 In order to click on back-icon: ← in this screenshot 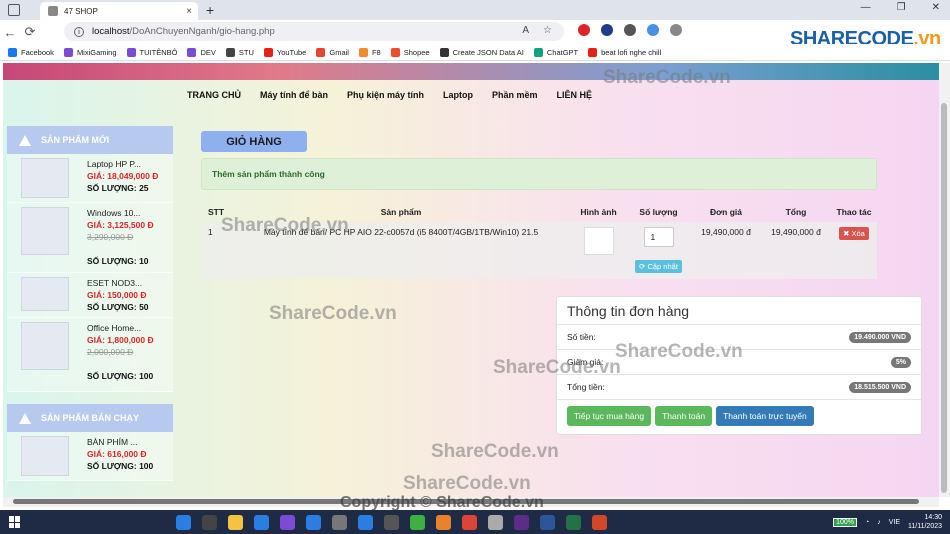, I will do `click(10, 32)`.